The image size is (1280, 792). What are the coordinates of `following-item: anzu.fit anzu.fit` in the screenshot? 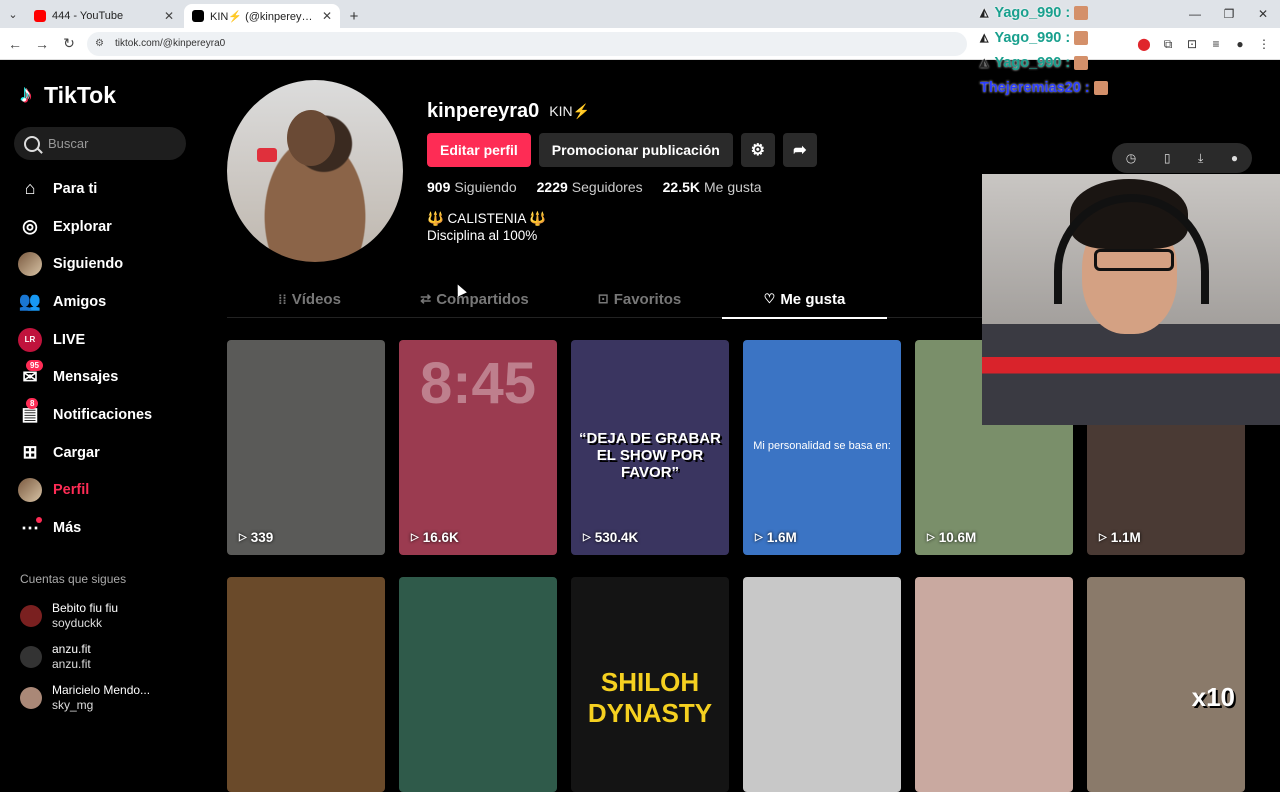 It's located at (85, 656).